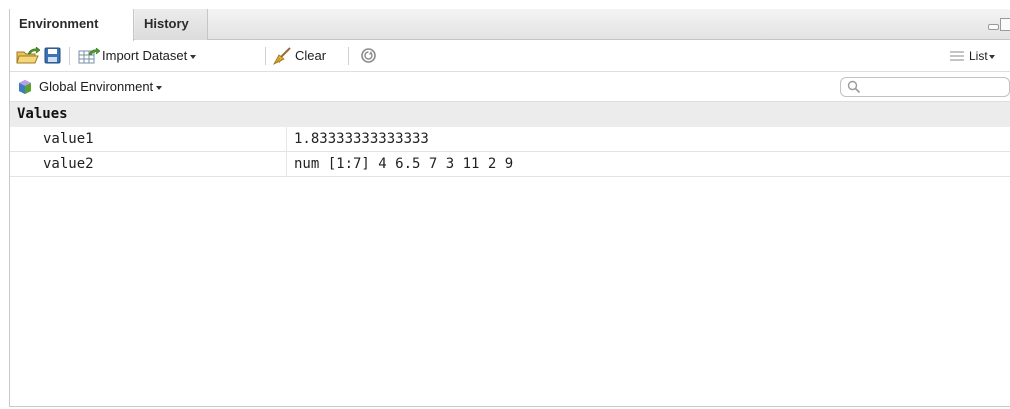 Image resolution: width=1010 pixels, height=409 pixels. What do you see at coordinates (68, 164) in the screenshot?
I see `variable-name: value2` at bounding box center [68, 164].